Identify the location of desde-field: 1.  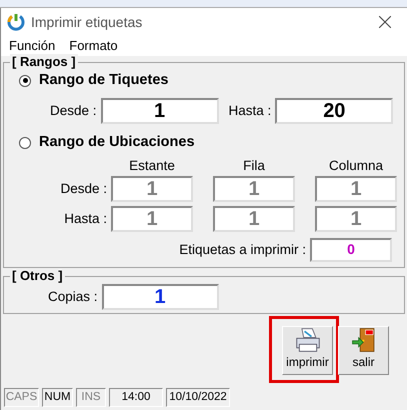
(159, 111).